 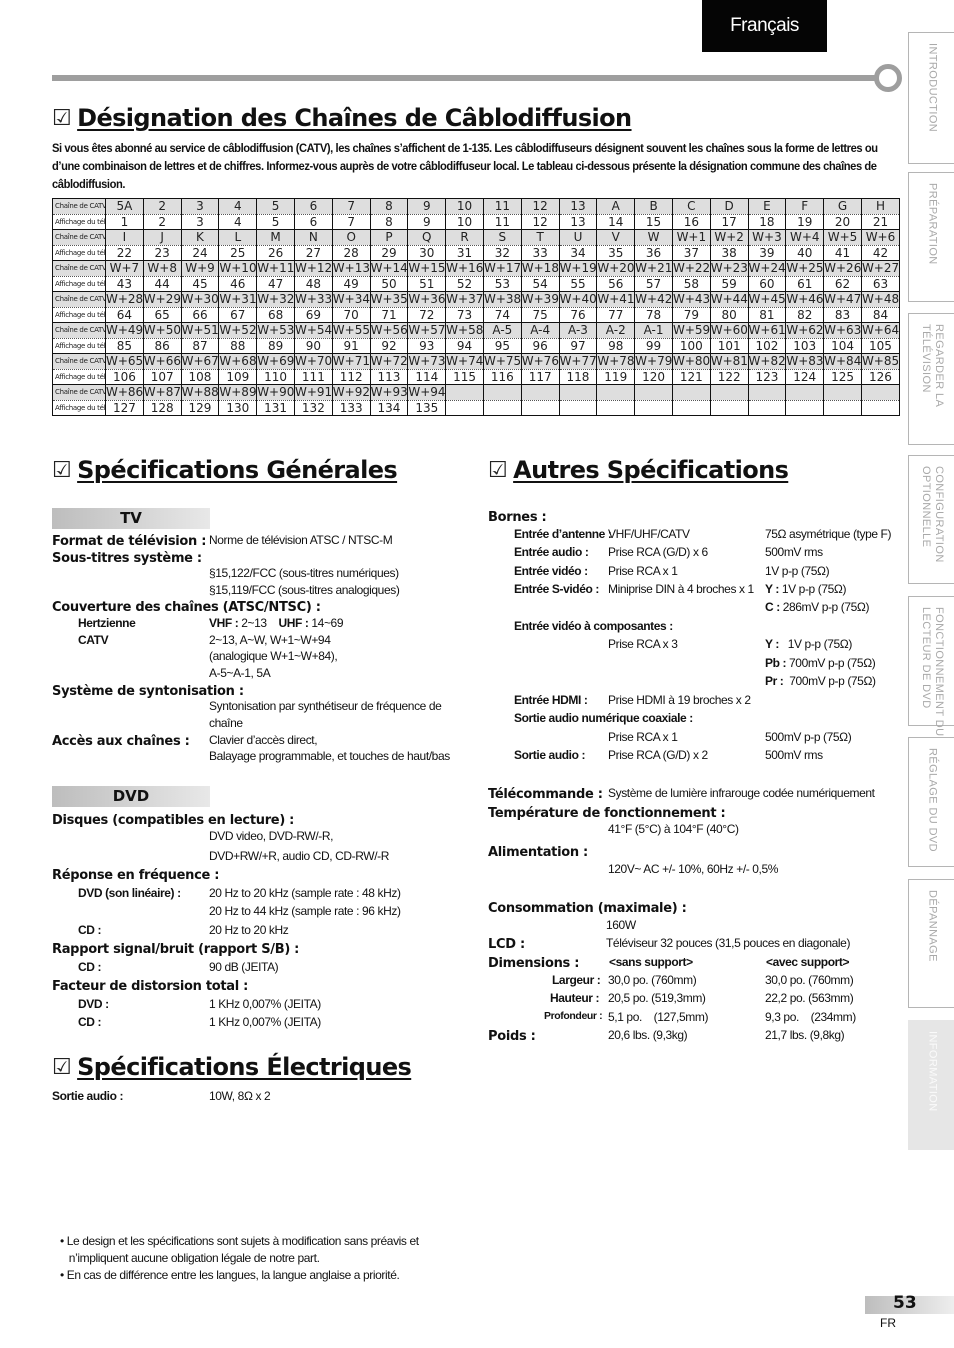 What do you see at coordinates (805, 330) in the screenshot?
I see `catv-channel-cell: W+62` at bounding box center [805, 330].